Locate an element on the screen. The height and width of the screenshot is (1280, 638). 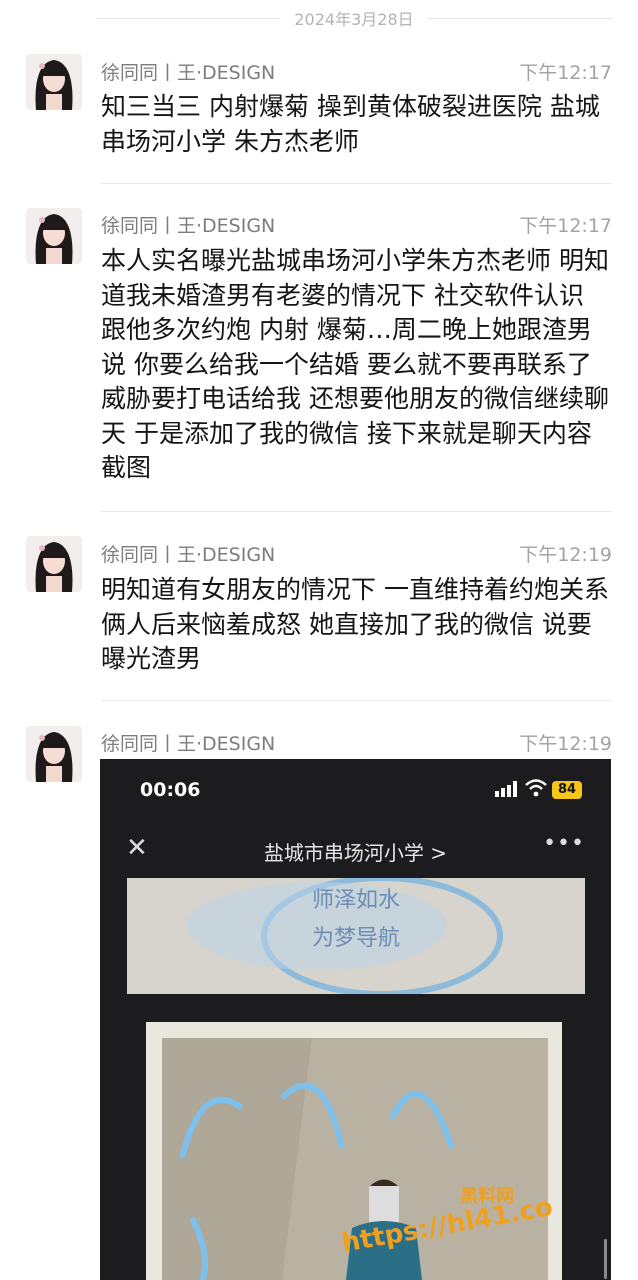
signal-icon is located at coordinates (507, 791).